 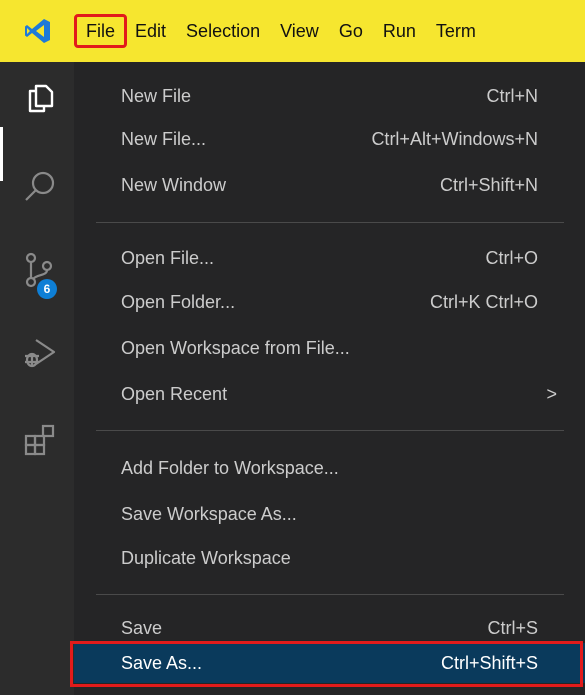 I want to click on menu-file: File, so click(x=100, y=31).